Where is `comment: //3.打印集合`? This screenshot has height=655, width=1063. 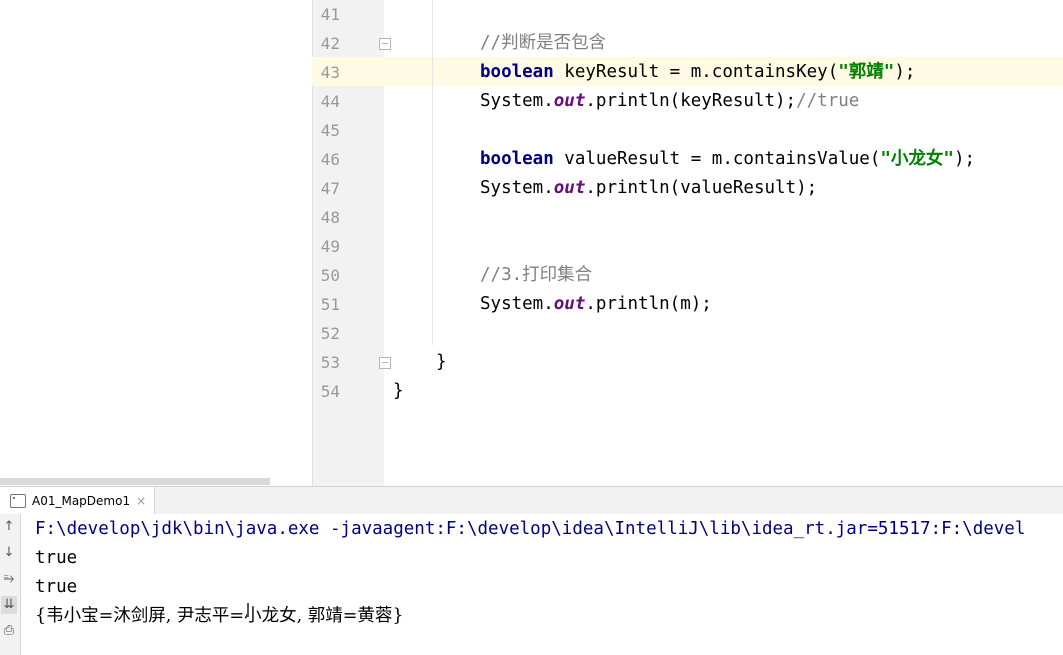
comment: //3.打印集合 is located at coordinates (536, 275).